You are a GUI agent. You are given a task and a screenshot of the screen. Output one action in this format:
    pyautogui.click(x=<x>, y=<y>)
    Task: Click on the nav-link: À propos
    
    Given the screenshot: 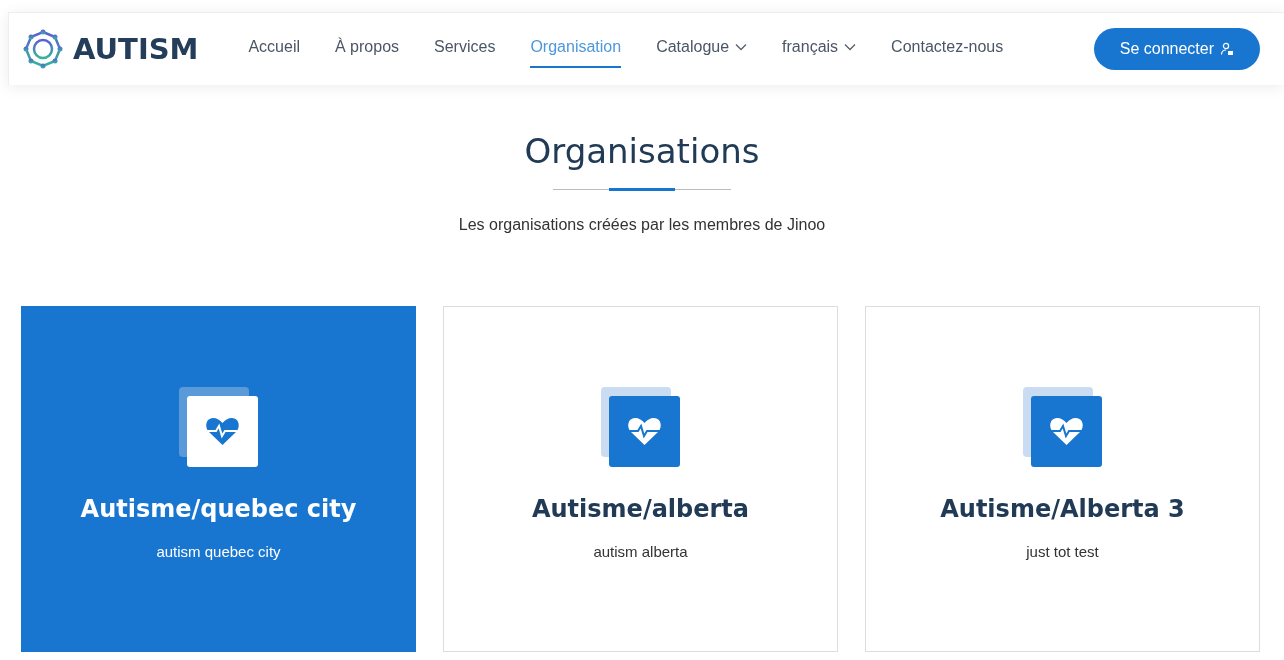 What is the action you would take?
    pyautogui.click(x=367, y=49)
    